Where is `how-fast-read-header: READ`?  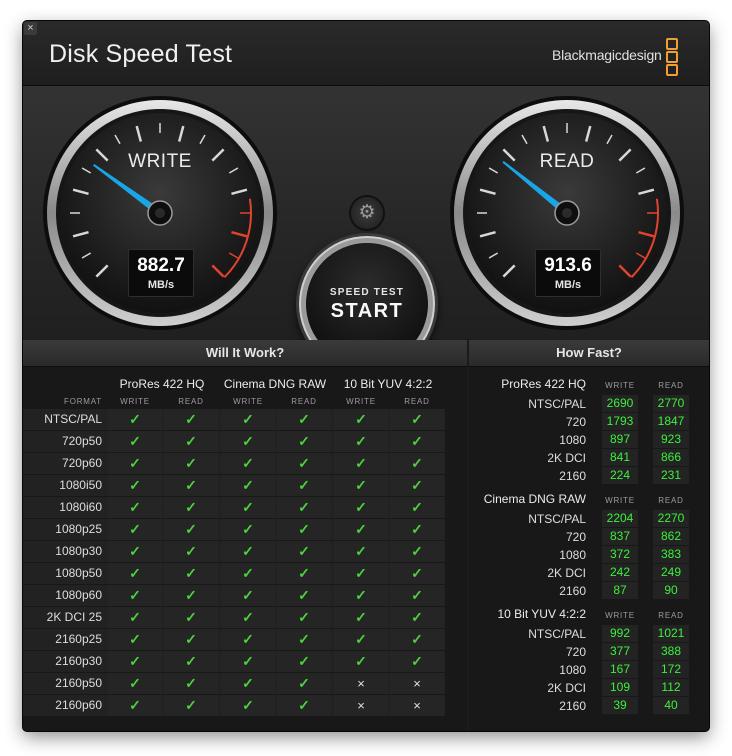 how-fast-read-header: READ is located at coordinates (671, 615).